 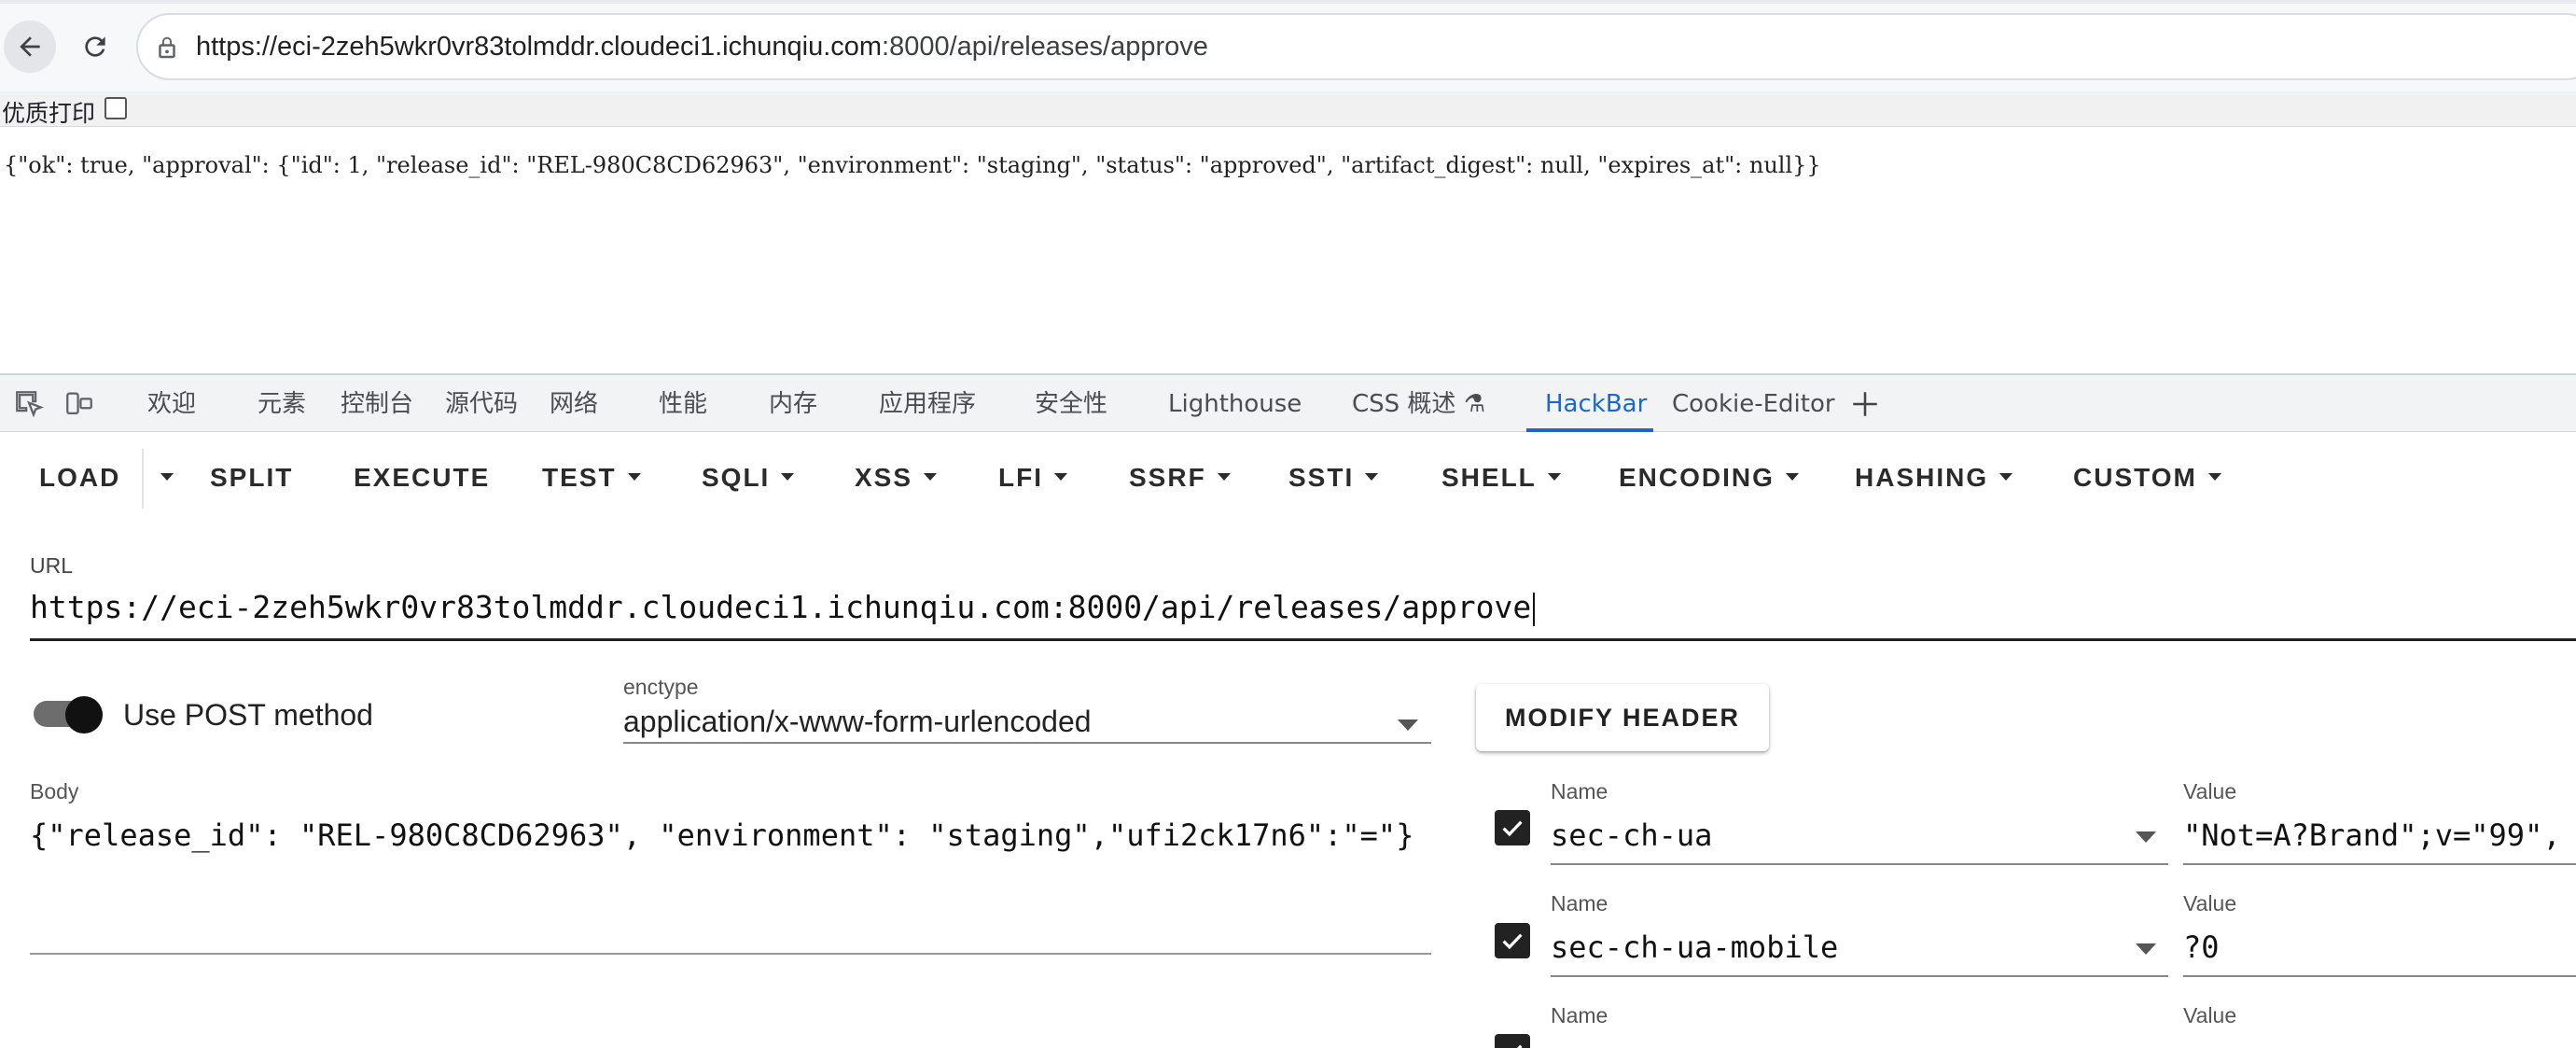 I want to click on shell-menu-button: SHELL, so click(x=1501, y=478).